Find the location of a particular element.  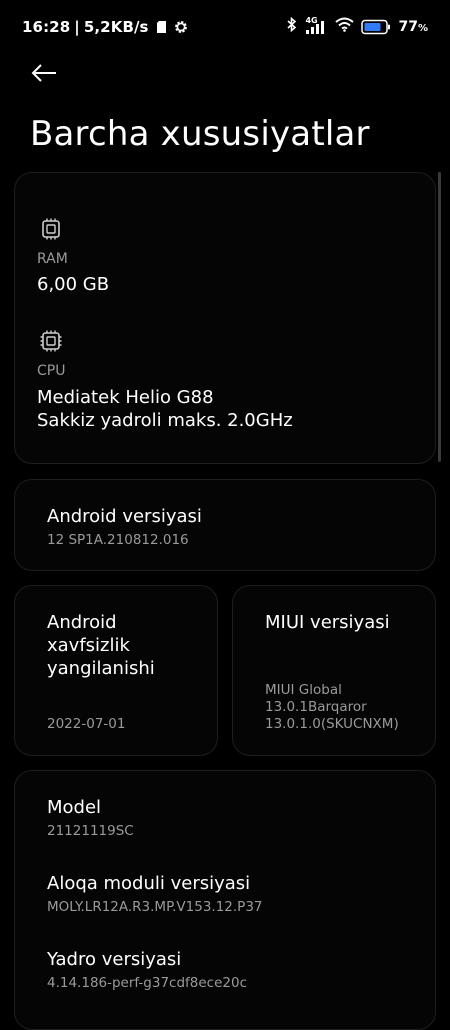

android-version-value: 12 SP1A.210812.016 is located at coordinates (118, 540).